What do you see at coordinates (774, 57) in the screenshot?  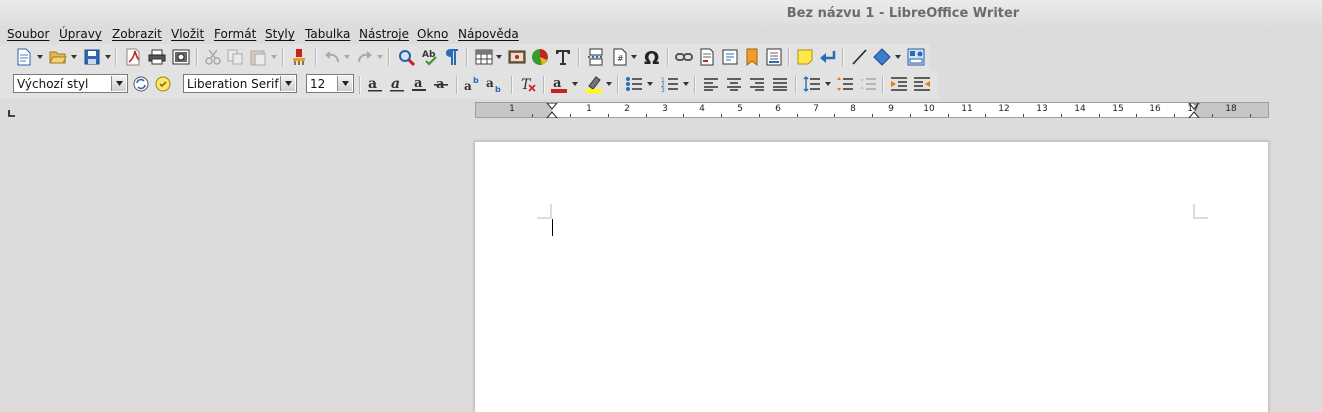 I see `endnote-icon` at bounding box center [774, 57].